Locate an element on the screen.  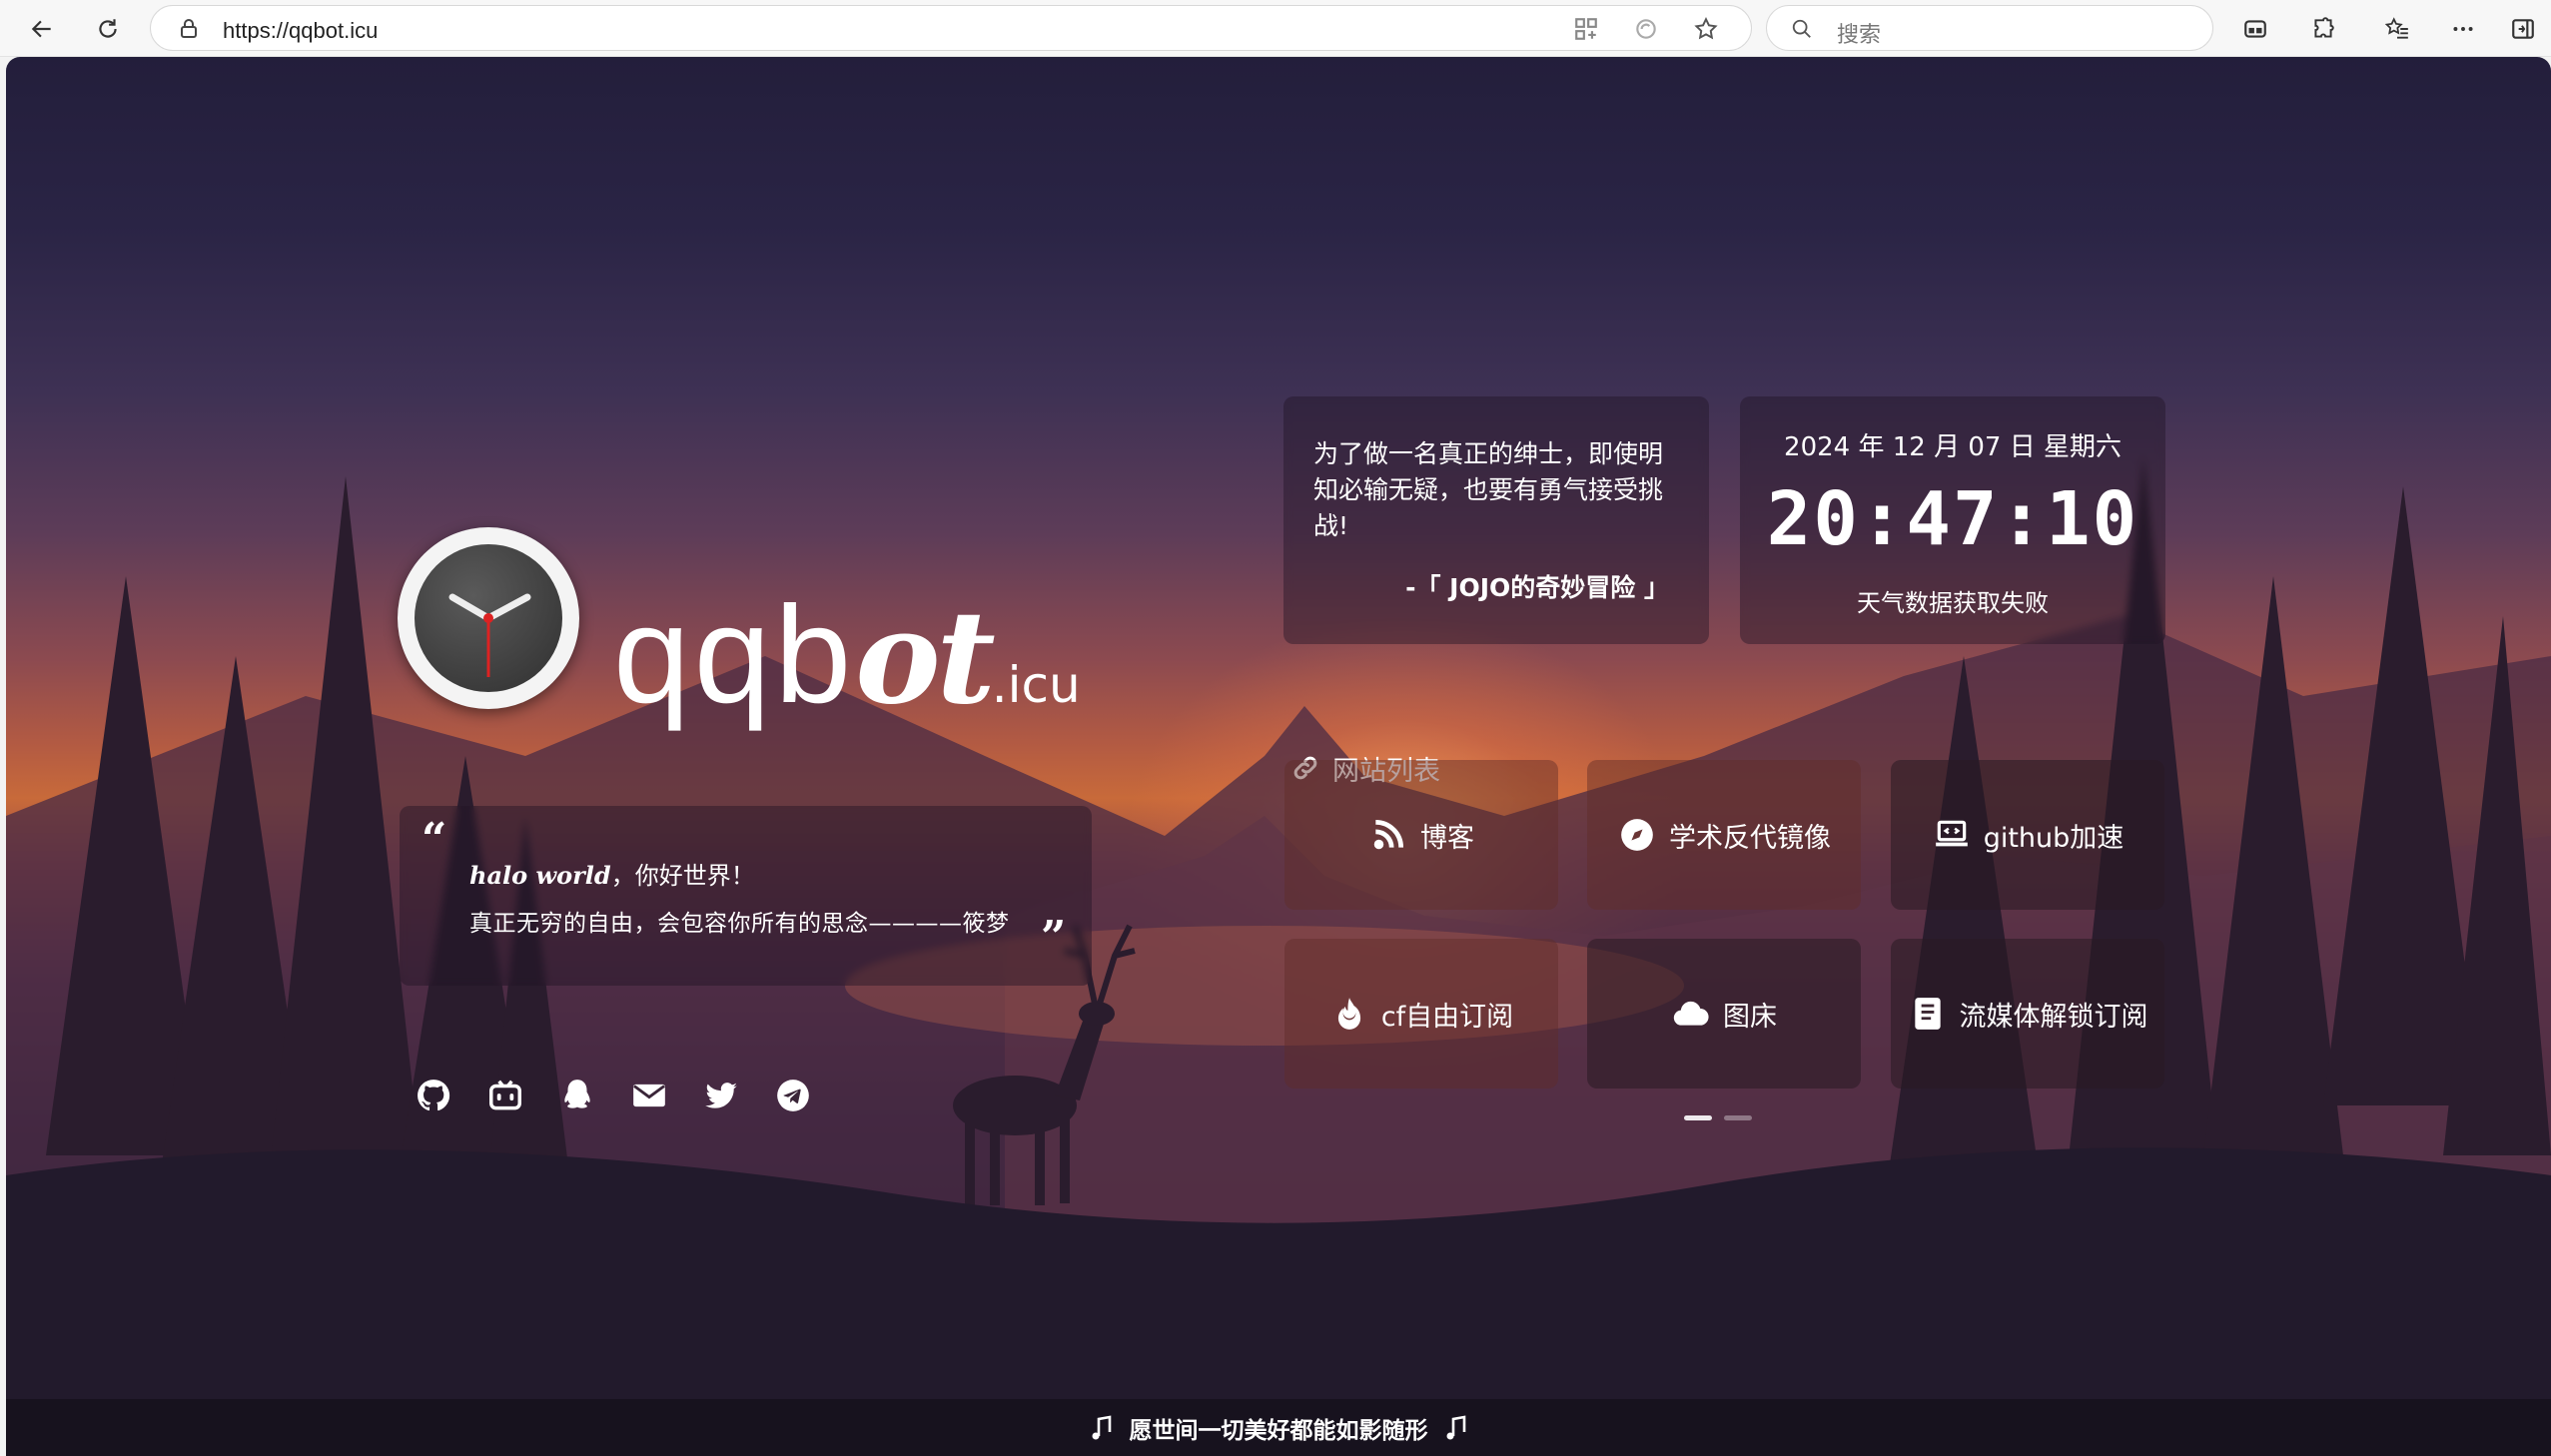
site-label-streaming-unlock: 流媒体解锁订阅 is located at coordinates (2053, 1017).